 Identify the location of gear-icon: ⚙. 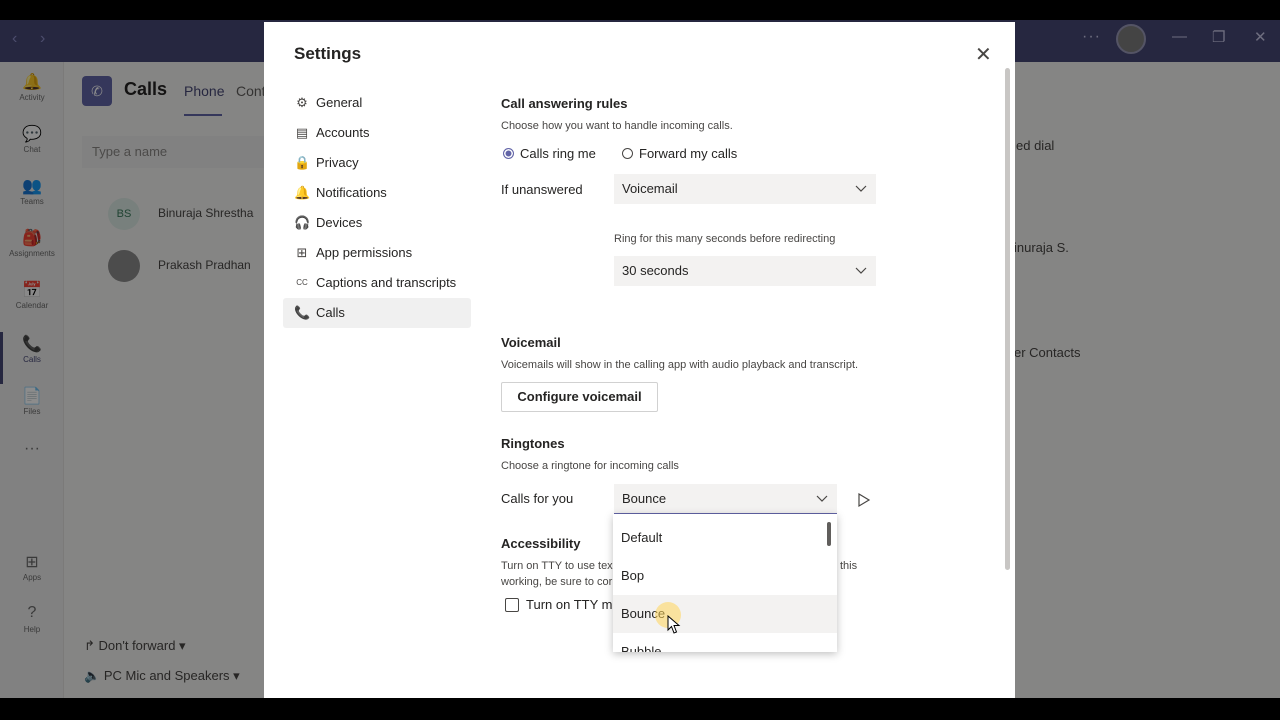
(302, 102).